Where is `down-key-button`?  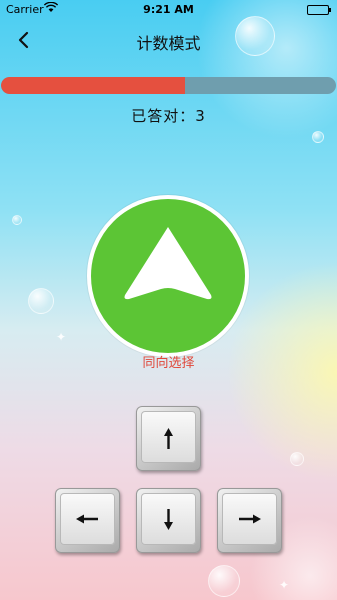 down-key-button is located at coordinates (168, 520).